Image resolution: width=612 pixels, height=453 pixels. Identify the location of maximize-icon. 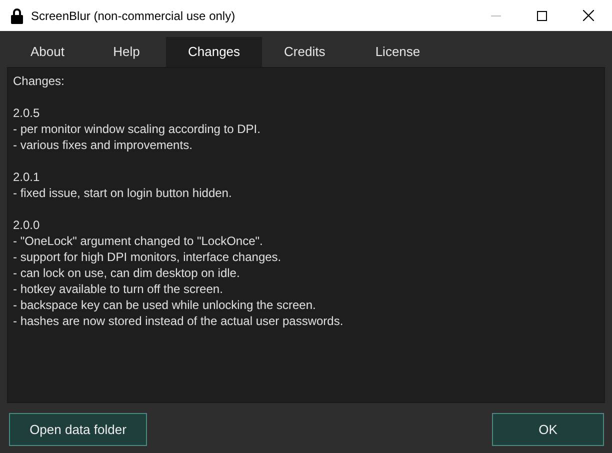
(542, 15).